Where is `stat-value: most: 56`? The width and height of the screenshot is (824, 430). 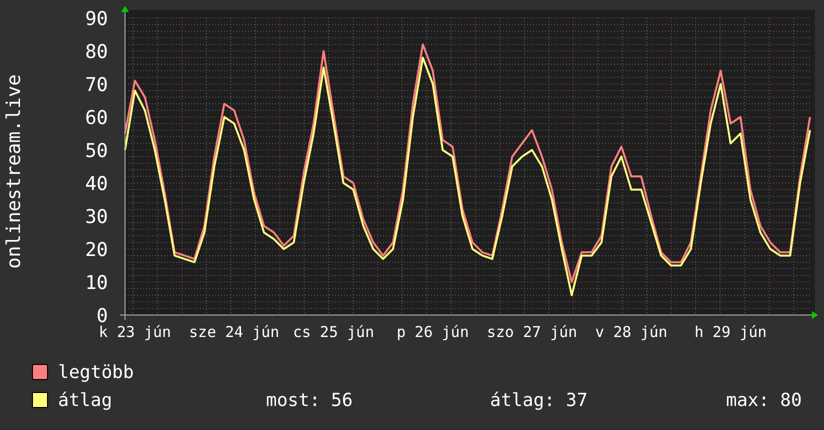
stat-value: most: 56 is located at coordinates (310, 400).